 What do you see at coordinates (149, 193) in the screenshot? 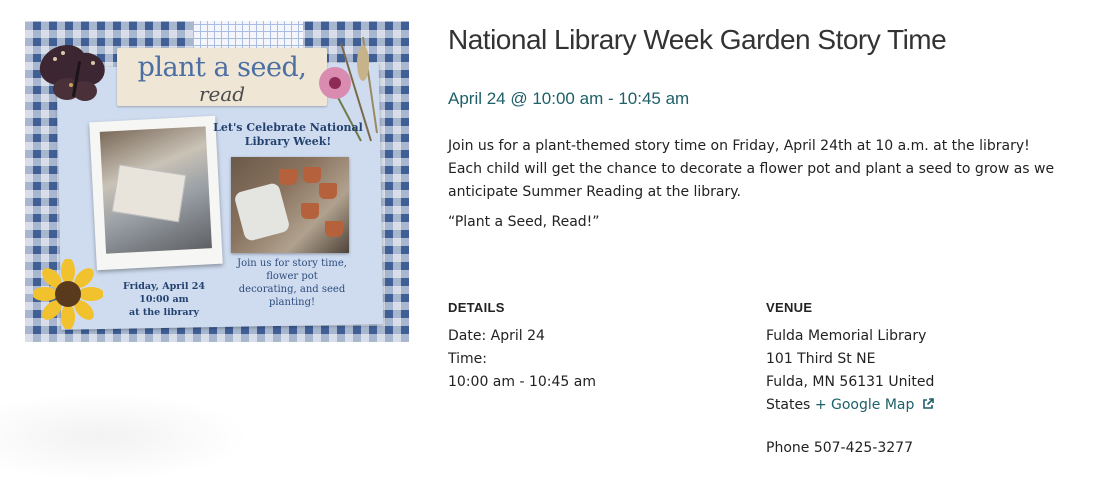
I see `book-image` at bounding box center [149, 193].